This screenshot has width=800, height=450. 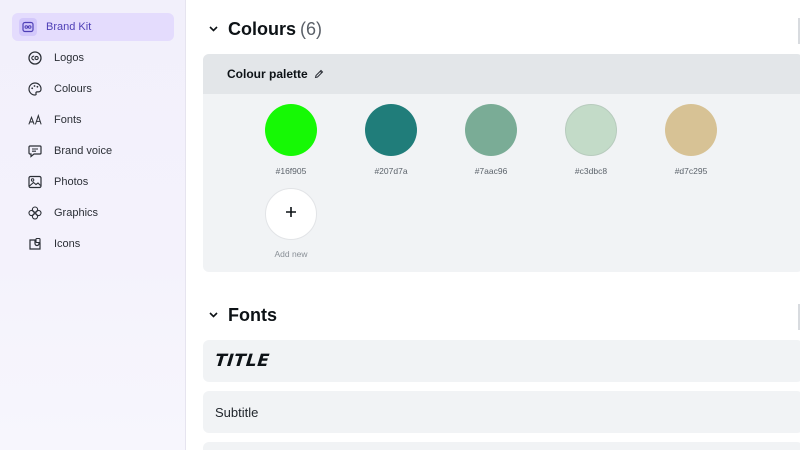 What do you see at coordinates (35, 89) in the screenshot?
I see `palette-icon` at bounding box center [35, 89].